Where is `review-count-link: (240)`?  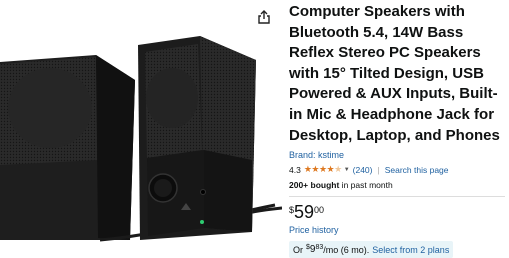
review-count-link: (240) is located at coordinates (363, 170).